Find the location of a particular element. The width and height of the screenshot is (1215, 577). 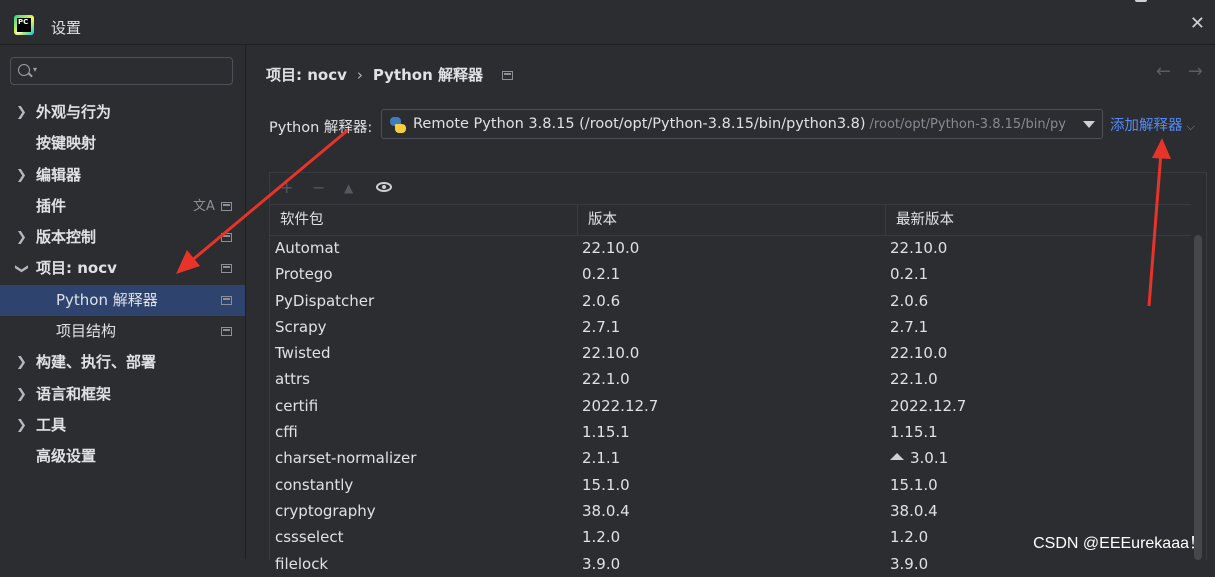

breadcrumb-page: Python 解释器 is located at coordinates (427, 75).